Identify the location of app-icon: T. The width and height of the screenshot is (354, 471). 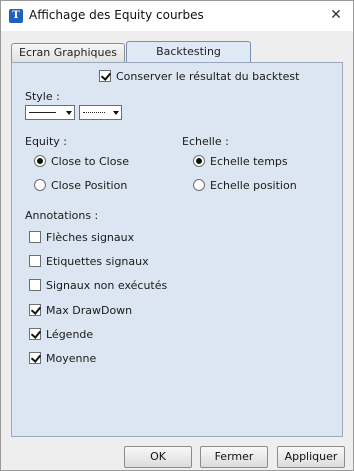
(16, 16).